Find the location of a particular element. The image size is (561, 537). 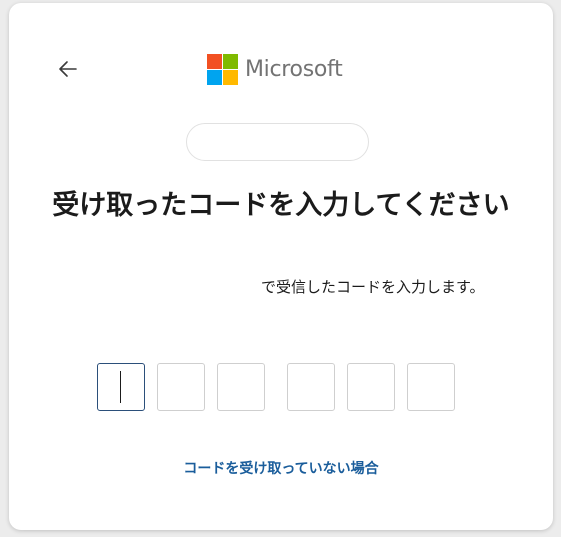

page-title: 受け取ったコードを入力してください is located at coordinates (281, 205).